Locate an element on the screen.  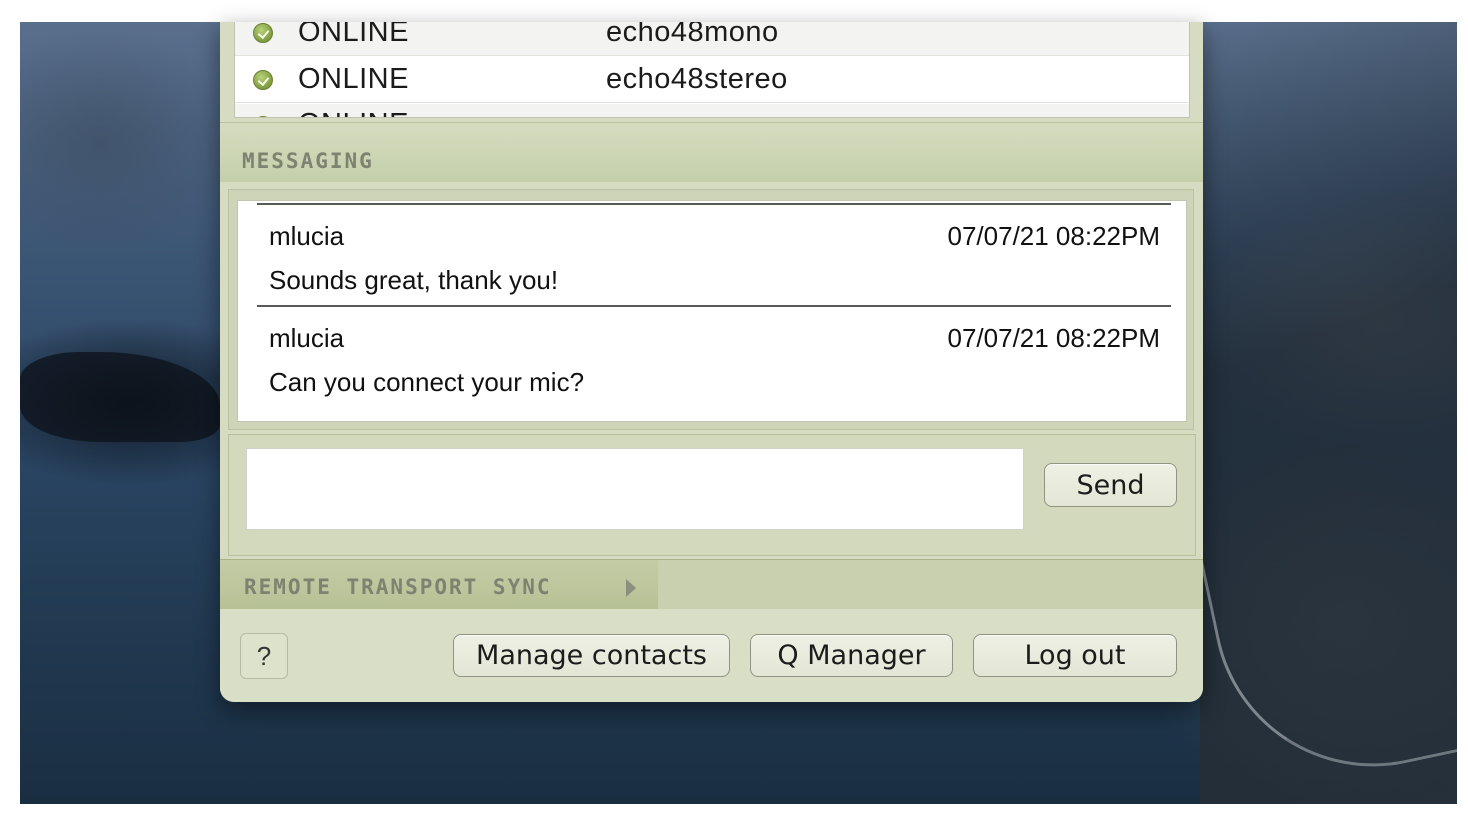
send-button: Send is located at coordinates (1110, 485).